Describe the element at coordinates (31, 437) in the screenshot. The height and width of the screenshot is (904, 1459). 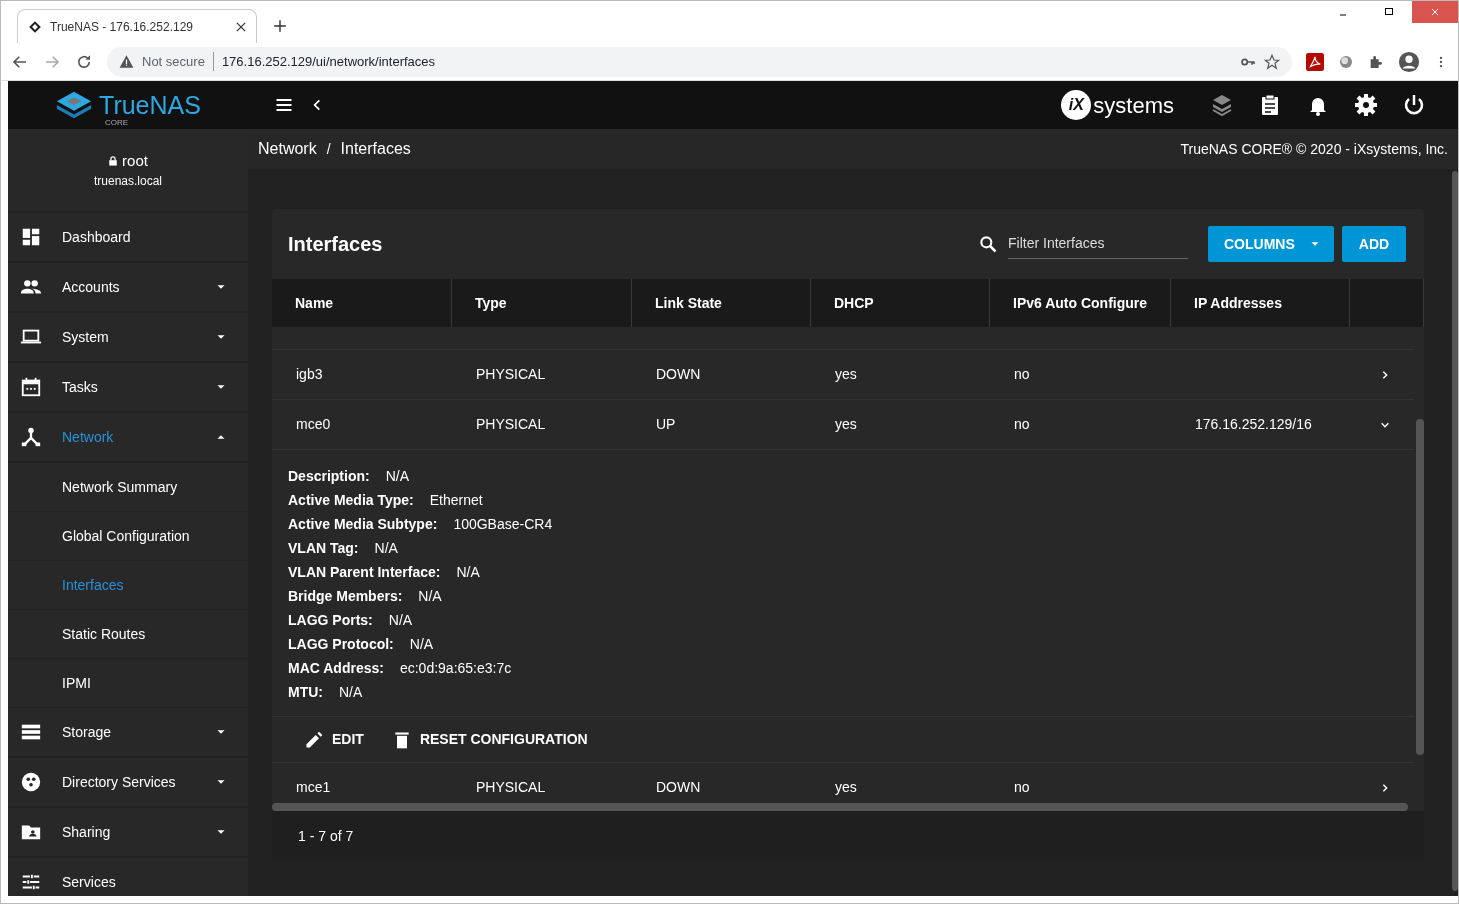
I see `network-icon` at that location.